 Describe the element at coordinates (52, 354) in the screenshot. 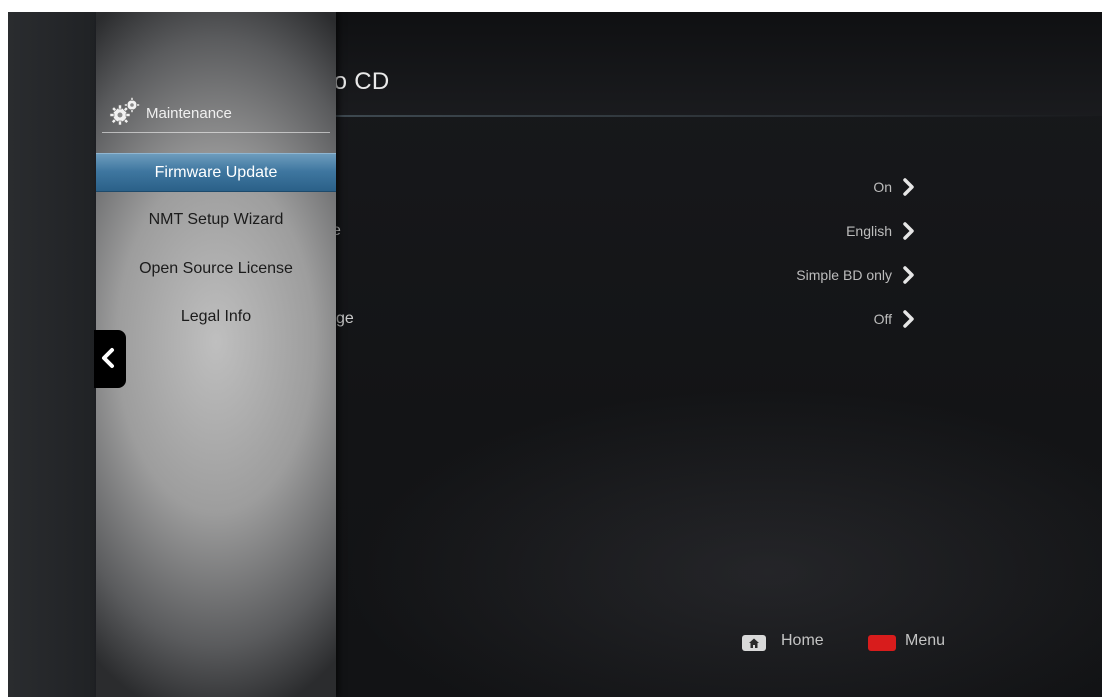

I see `left-edge` at that location.